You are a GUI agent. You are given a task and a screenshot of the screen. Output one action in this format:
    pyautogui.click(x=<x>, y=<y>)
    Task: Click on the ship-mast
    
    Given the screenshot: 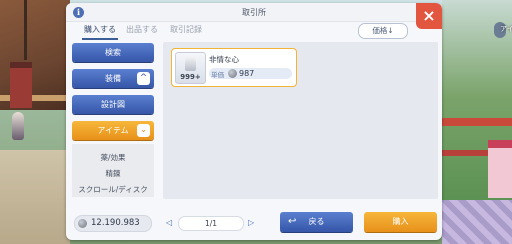 What is the action you would take?
    pyautogui.click(x=25, y=30)
    